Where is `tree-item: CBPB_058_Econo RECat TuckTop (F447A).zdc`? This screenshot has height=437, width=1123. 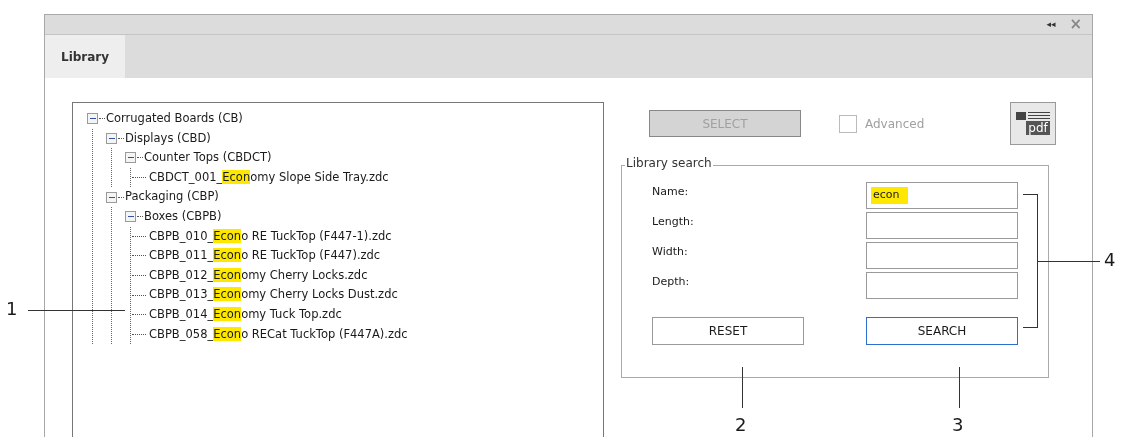 tree-item: CBPB_058_Econo RECat TuckTop (F447A).zdc is located at coordinates (278, 334).